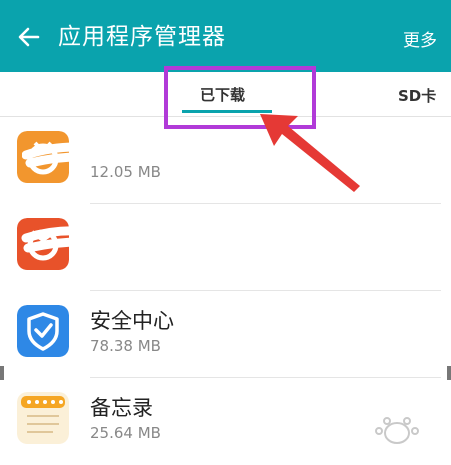 The width and height of the screenshot is (451, 465). What do you see at coordinates (43, 331) in the screenshot?
I see `security-shield-icon` at bounding box center [43, 331].